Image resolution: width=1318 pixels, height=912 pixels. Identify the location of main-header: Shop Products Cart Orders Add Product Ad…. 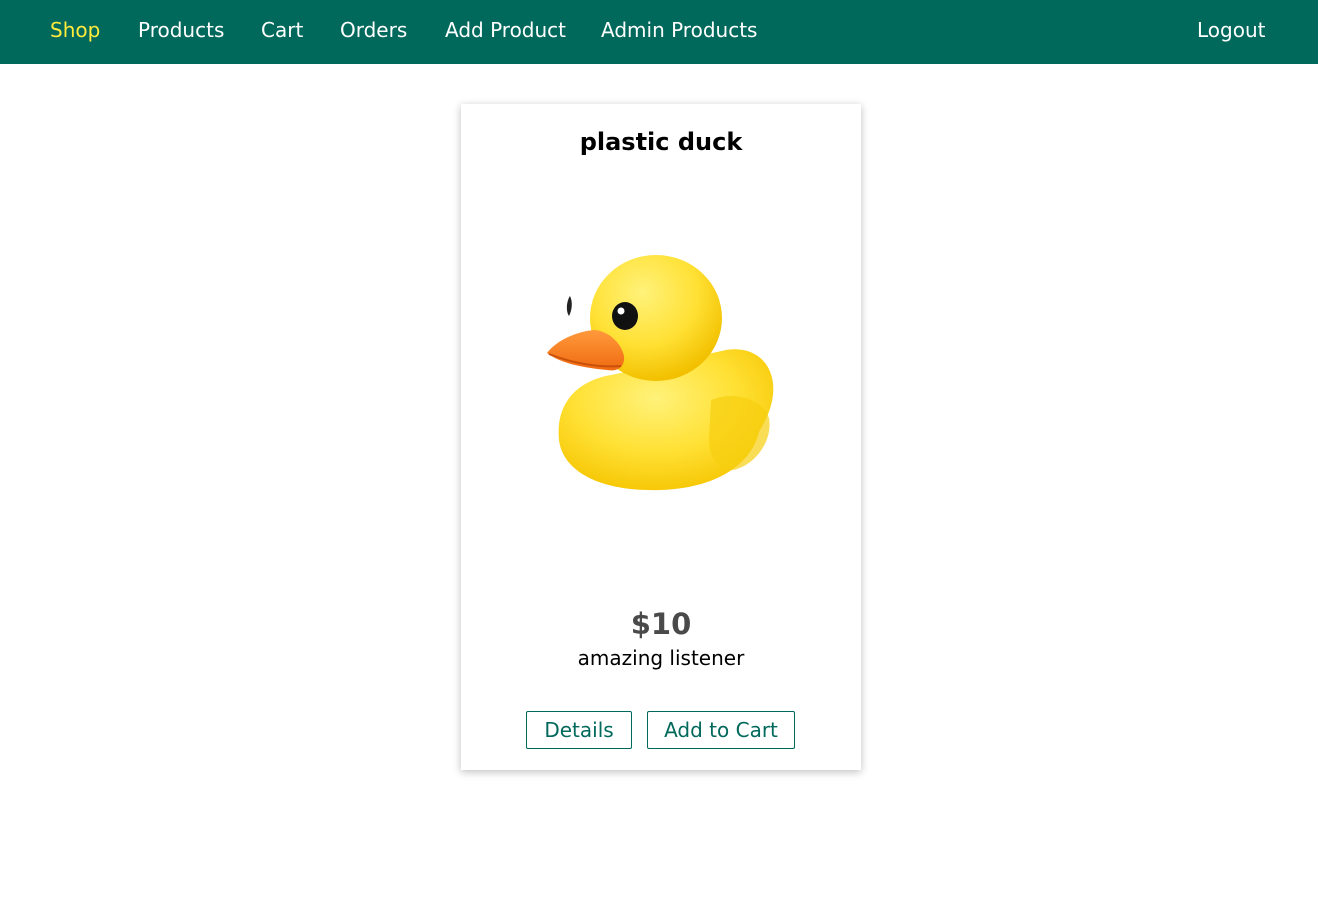
(659, 32).